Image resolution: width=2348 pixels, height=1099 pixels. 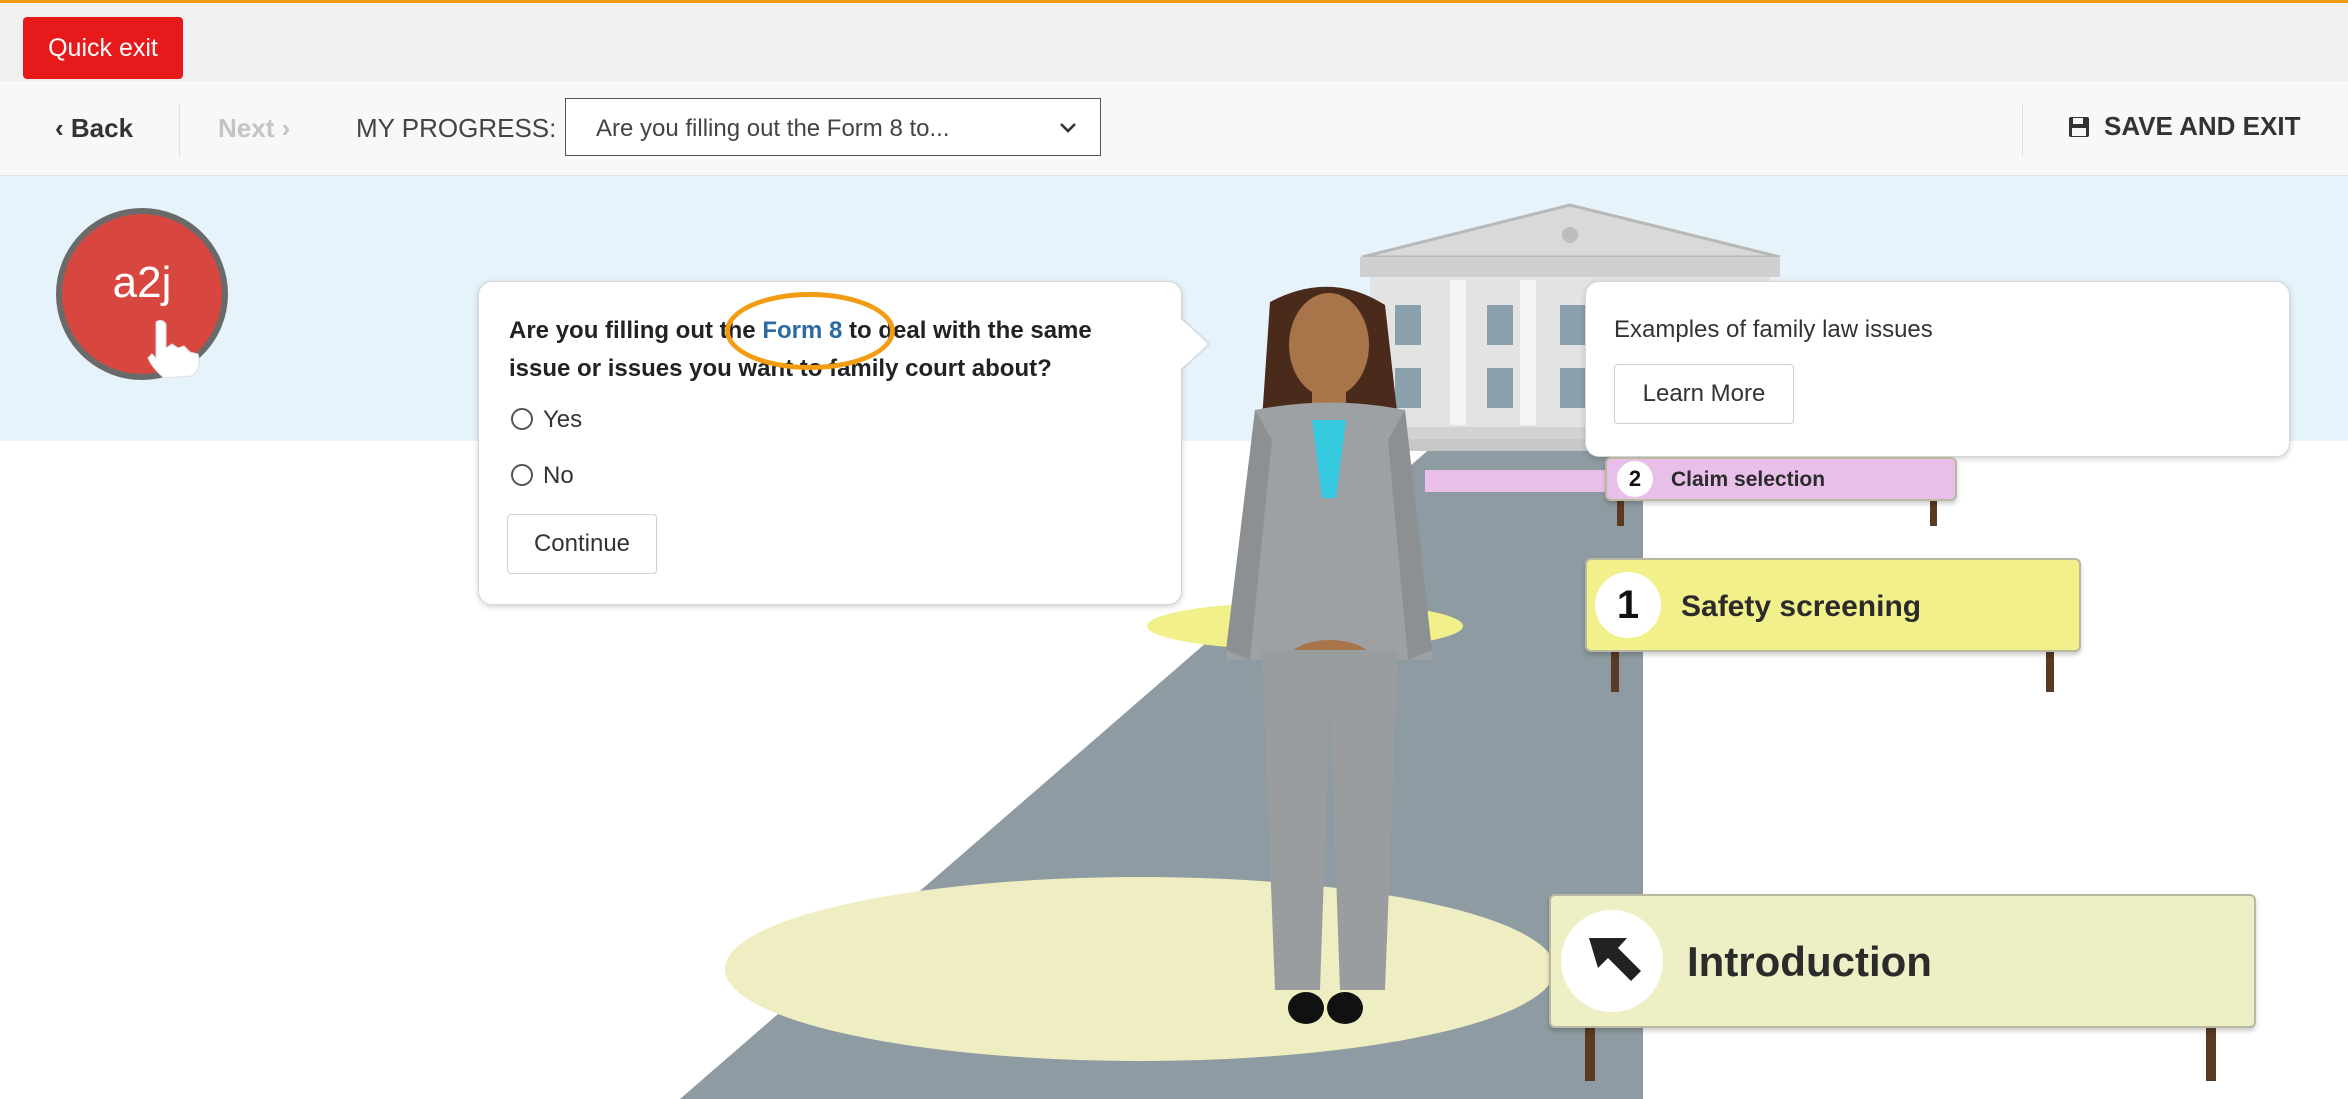 What do you see at coordinates (582, 544) in the screenshot?
I see `continue-button: Continue` at bounding box center [582, 544].